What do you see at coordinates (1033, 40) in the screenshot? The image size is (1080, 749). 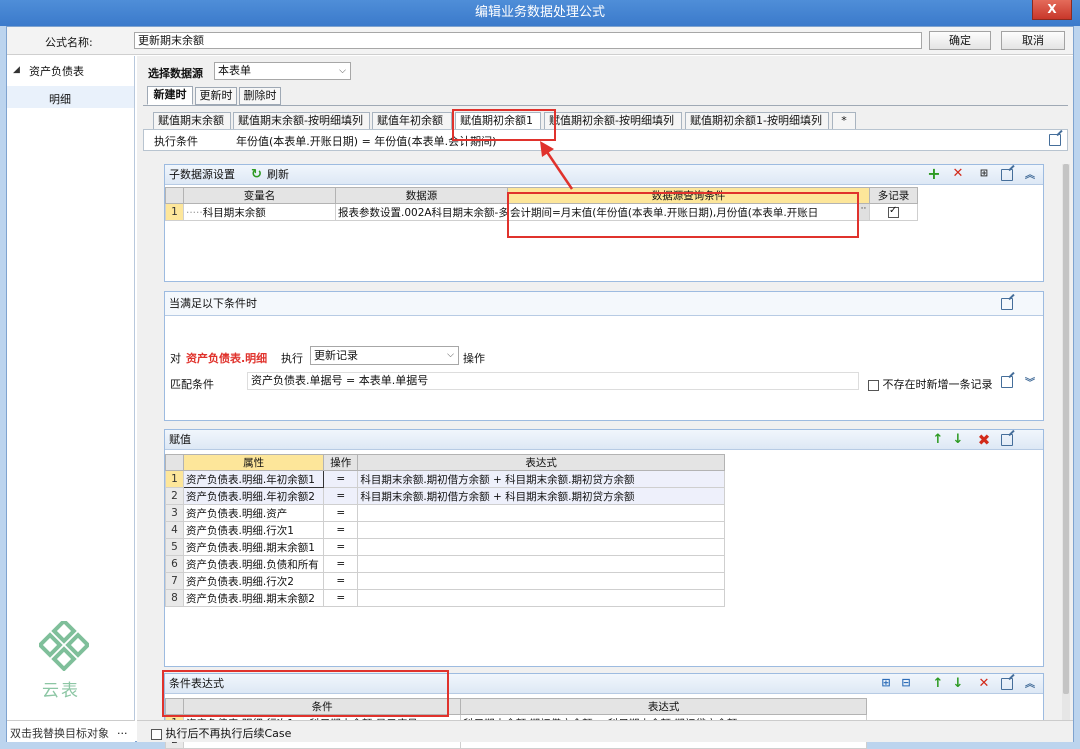 I see `cancel-button: 取消` at bounding box center [1033, 40].